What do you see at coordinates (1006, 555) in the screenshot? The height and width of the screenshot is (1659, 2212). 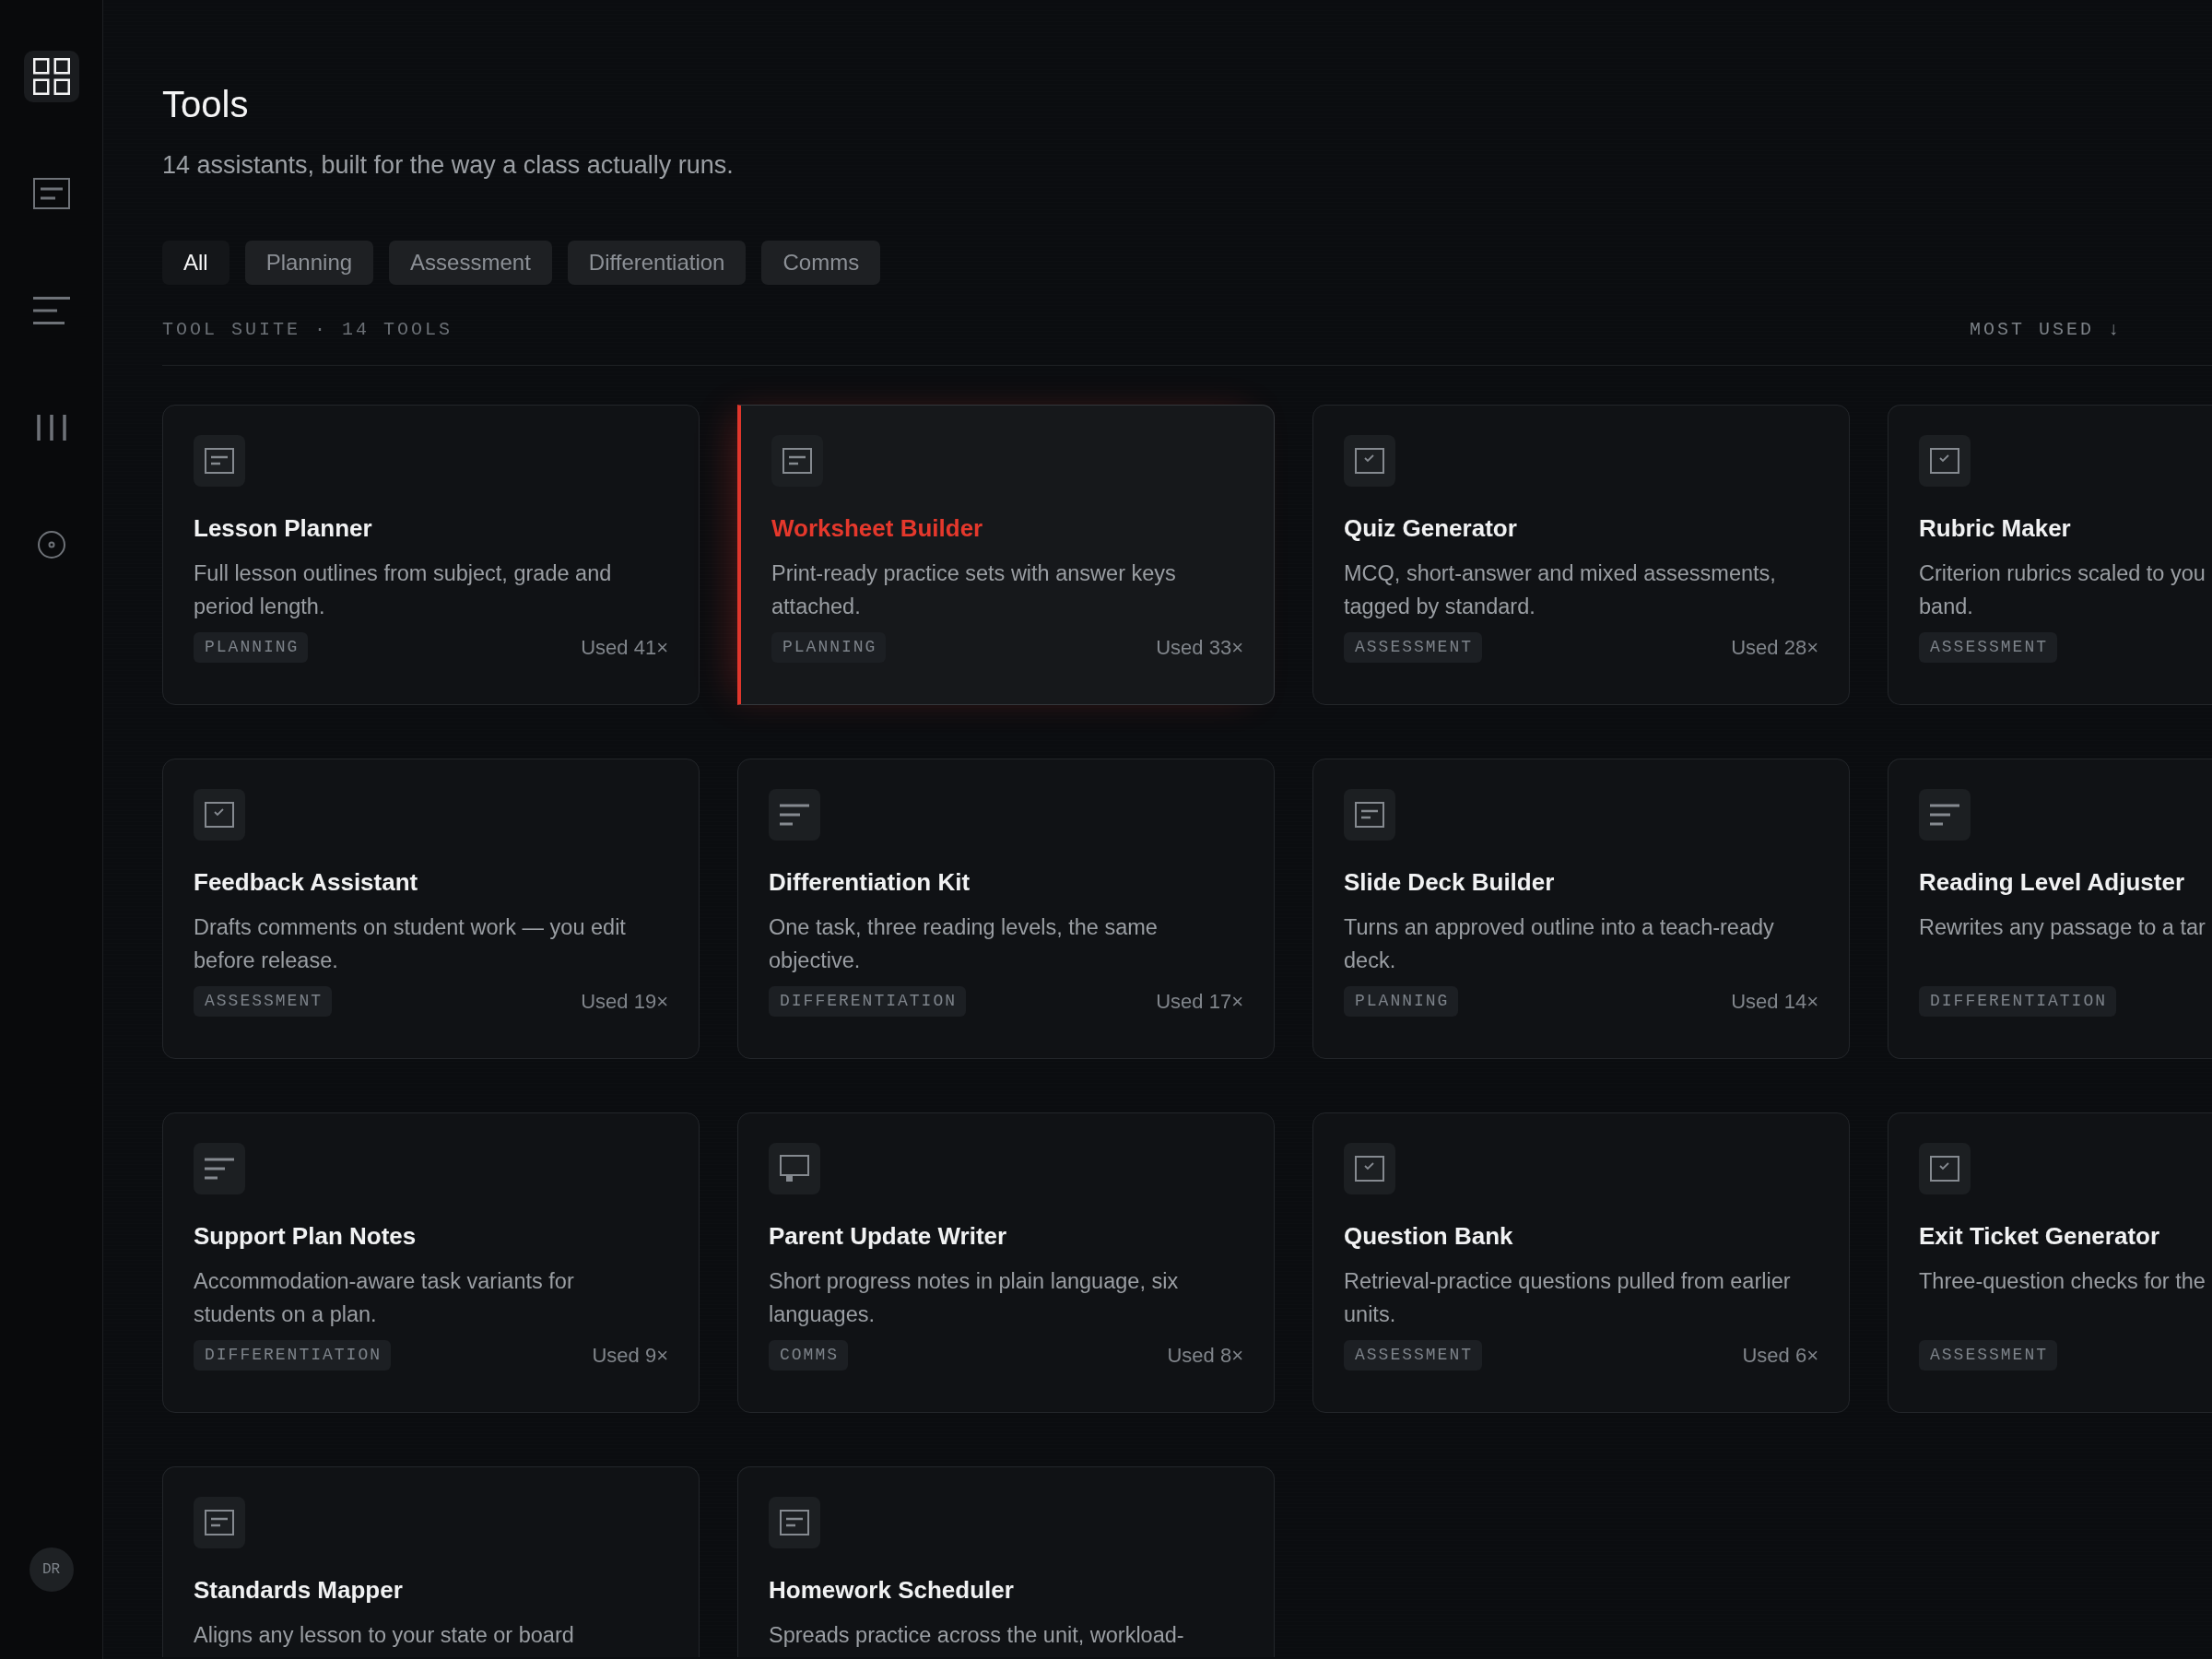 I see `tool-card: Worksheet Builder Print-ready practice sets with answer keys attached. PLANNING Used 33×` at bounding box center [1006, 555].